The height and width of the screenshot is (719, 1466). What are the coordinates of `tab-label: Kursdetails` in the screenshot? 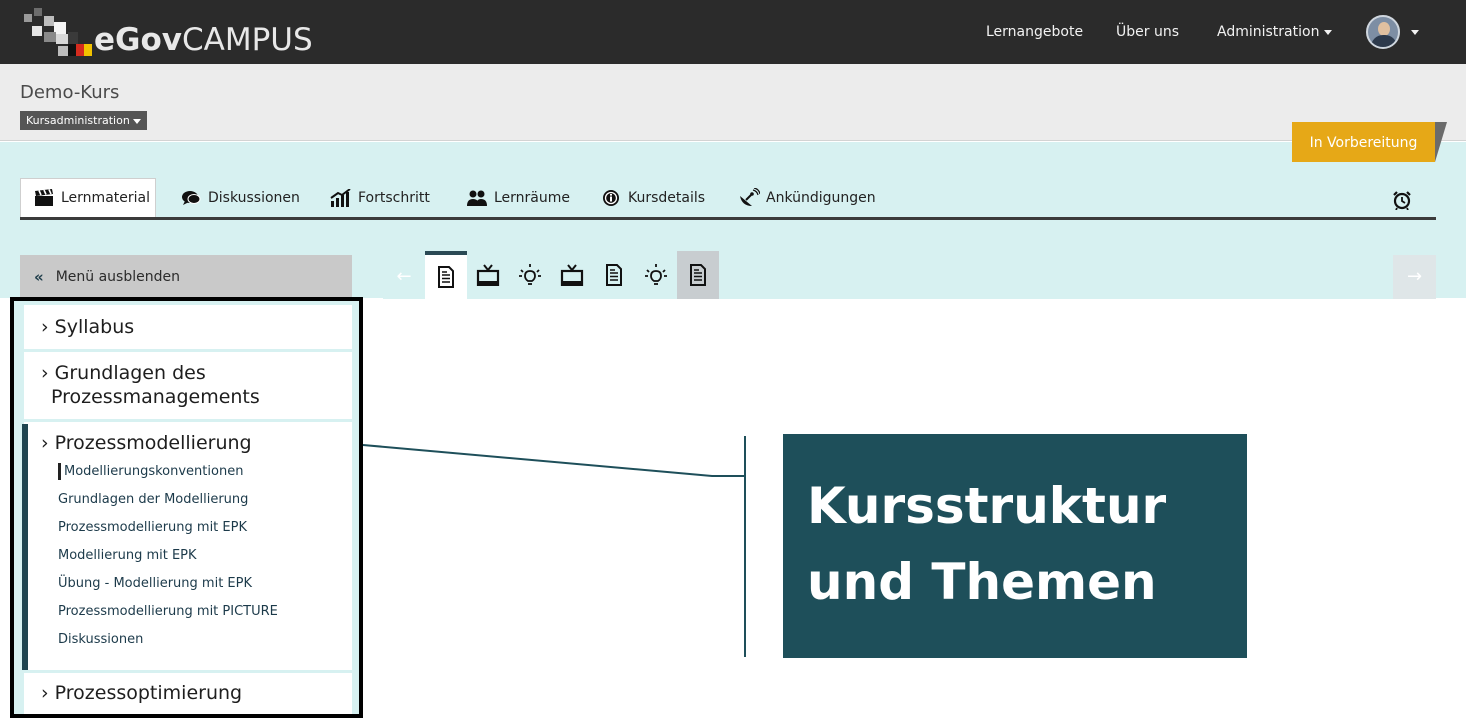 It's located at (667, 197).